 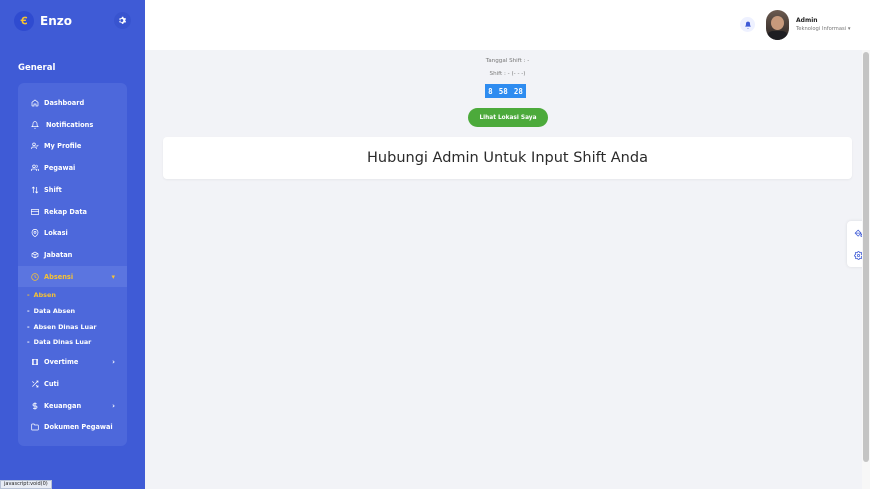 What do you see at coordinates (35, 405) in the screenshot?
I see `dollar-icon` at bounding box center [35, 405].